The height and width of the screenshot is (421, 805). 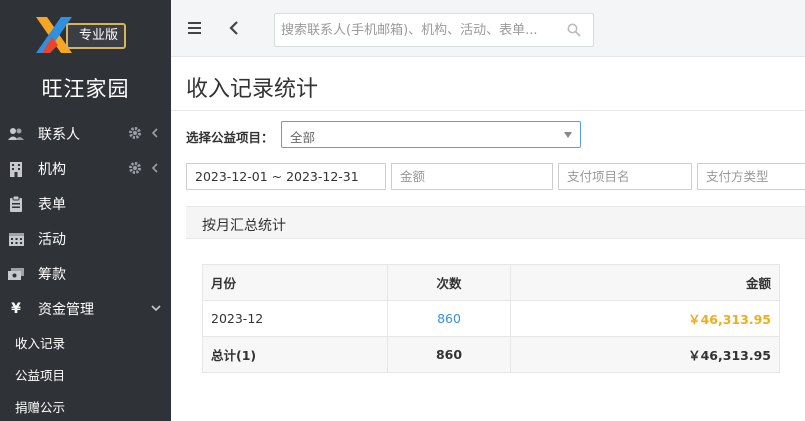 What do you see at coordinates (574, 30) in the screenshot?
I see `search-icon` at bounding box center [574, 30].